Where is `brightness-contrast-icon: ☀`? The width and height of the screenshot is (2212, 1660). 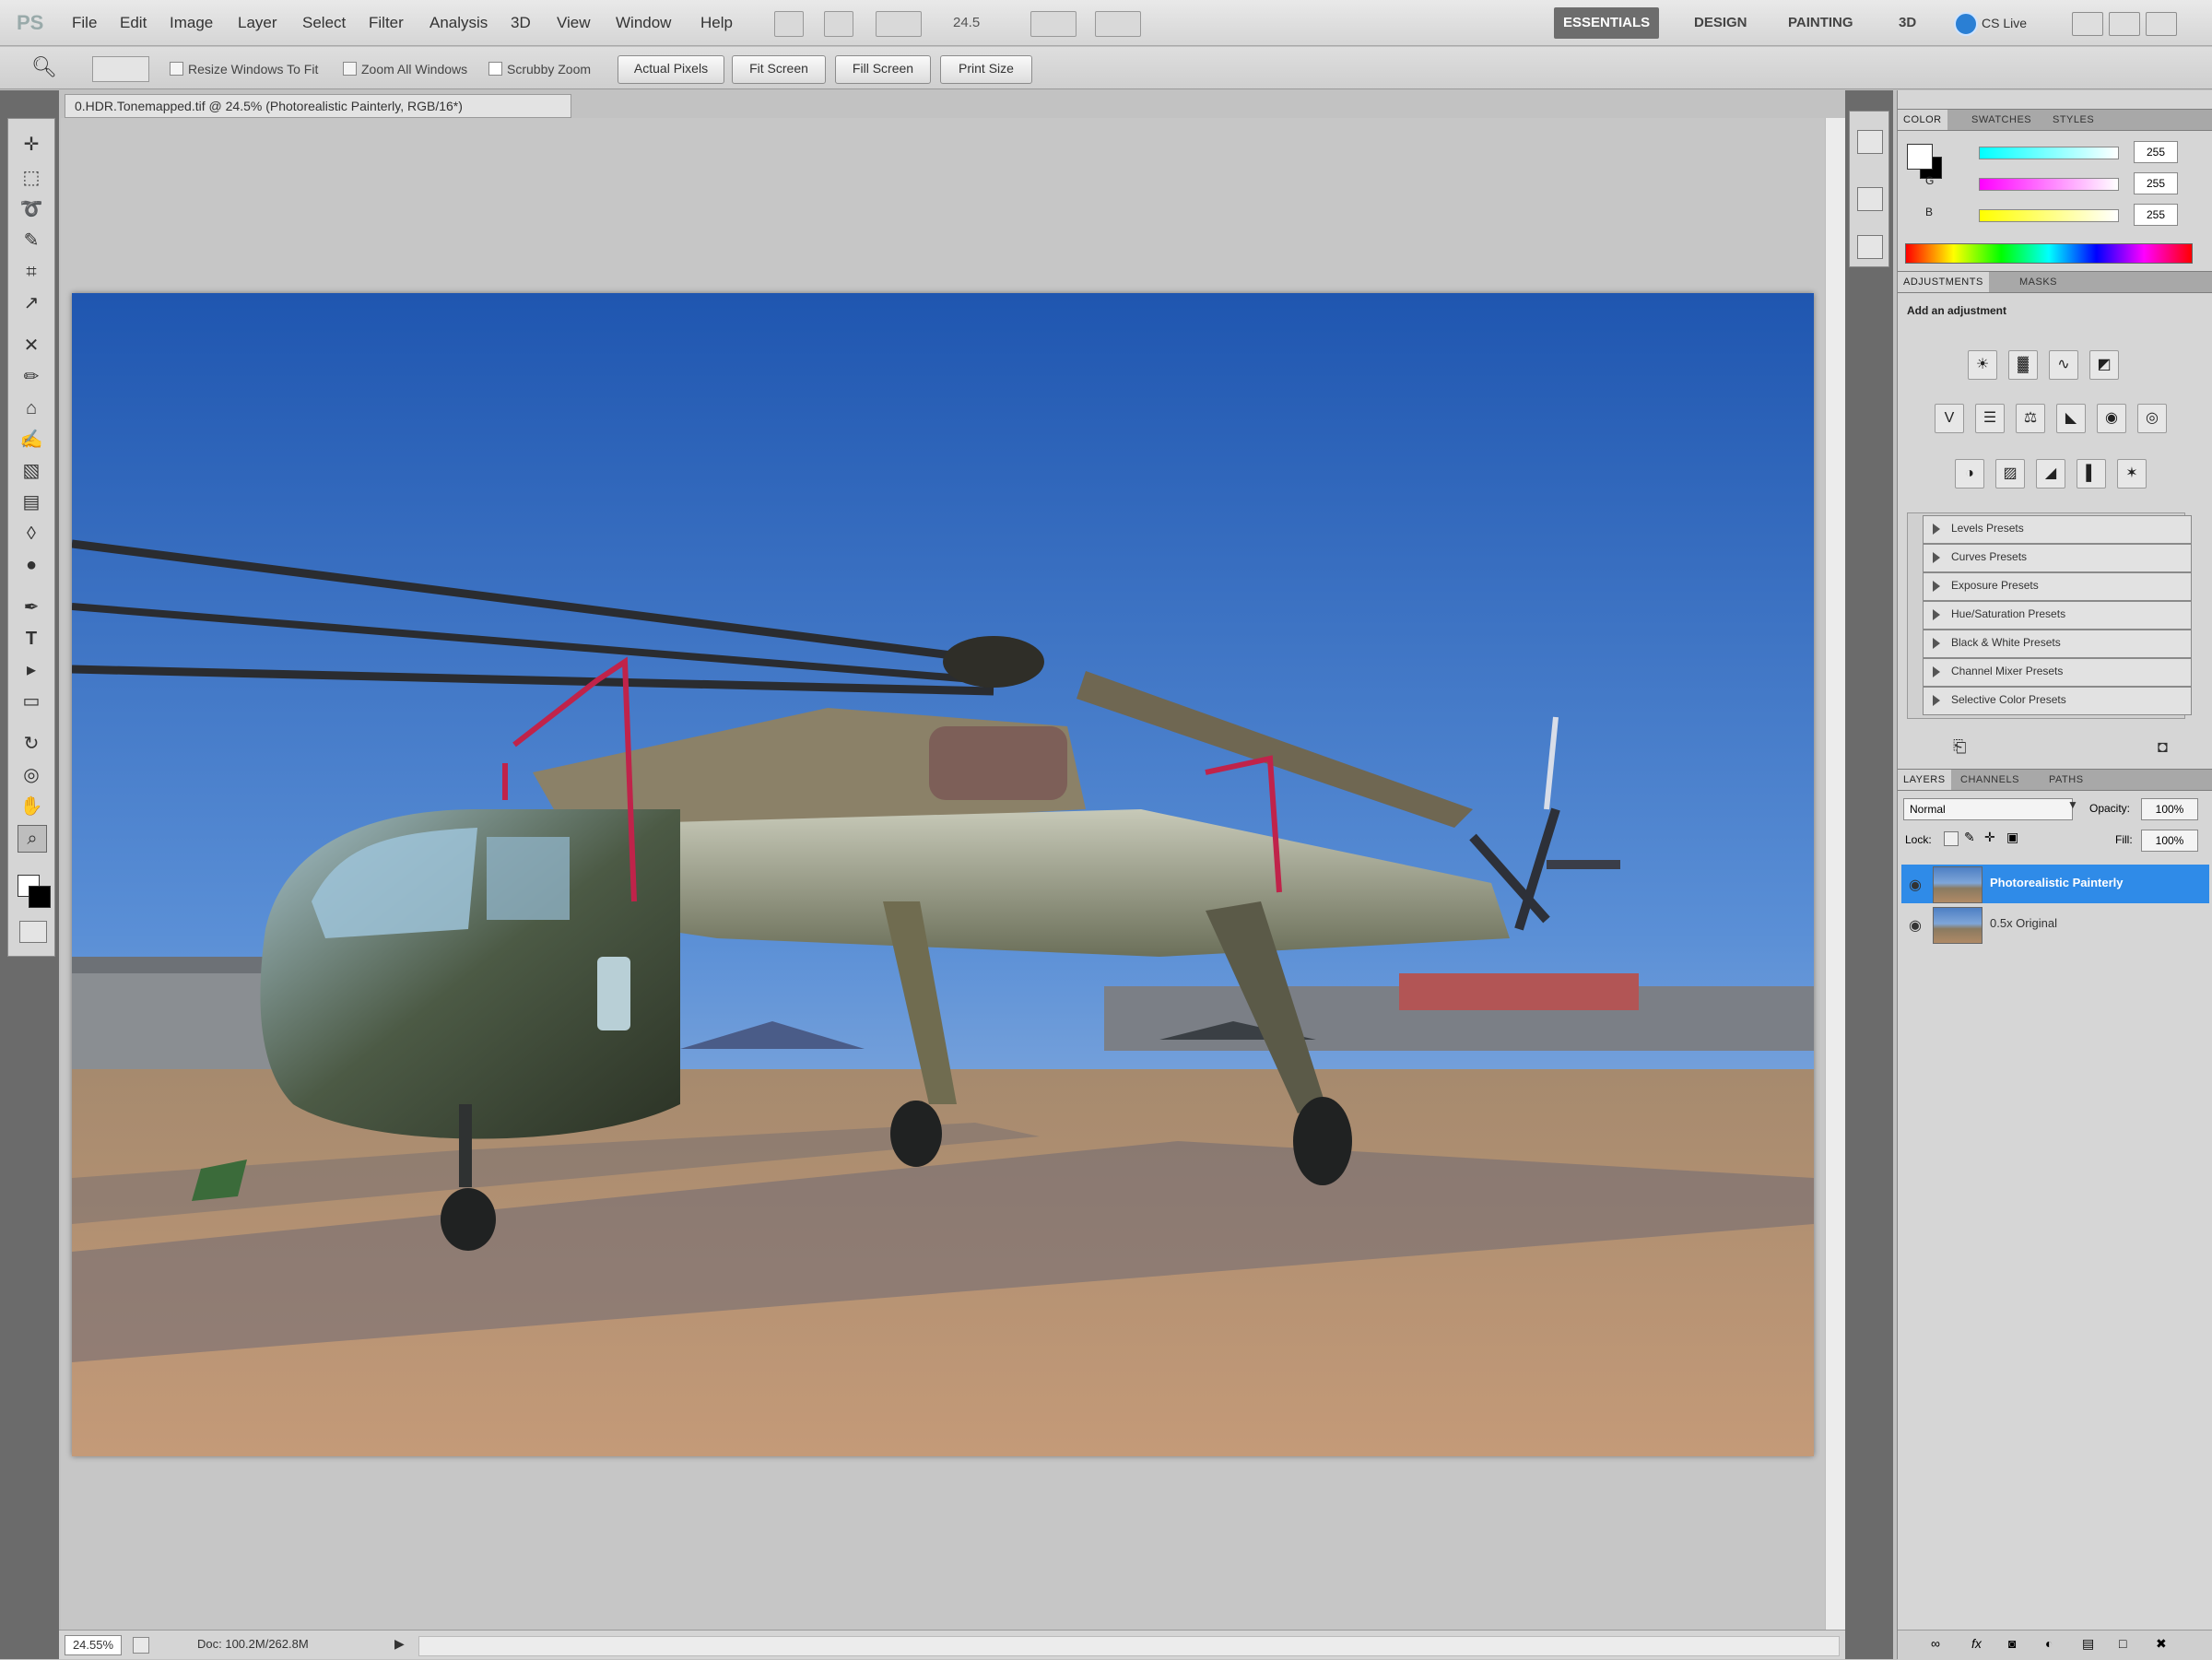 brightness-contrast-icon: ☀ is located at coordinates (1982, 365).